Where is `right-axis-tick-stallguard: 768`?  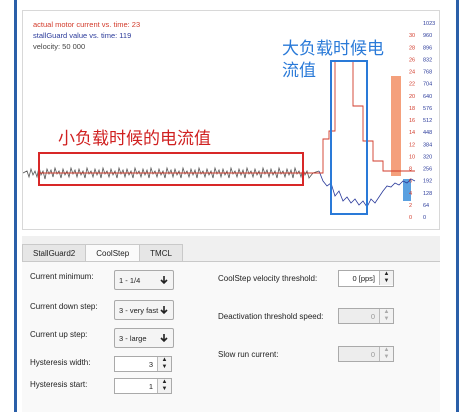 right-axis-tick-stallguard: 768 is located at coordinates (427, 73).